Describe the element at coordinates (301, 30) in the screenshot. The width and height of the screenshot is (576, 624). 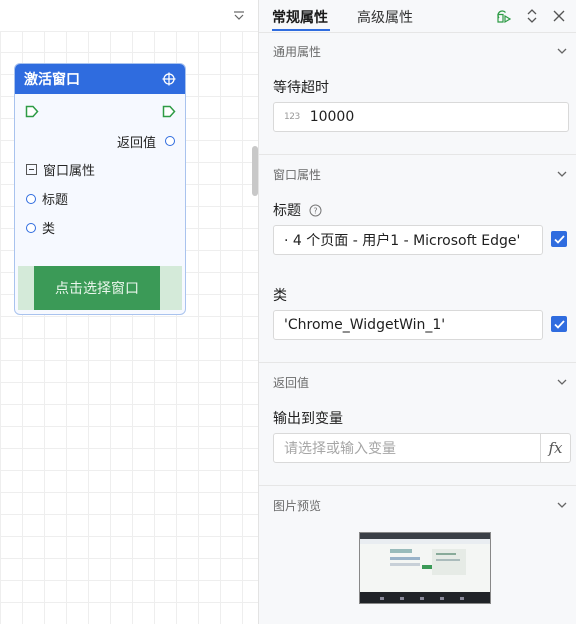
I see `active-tab-indicator` at that location.